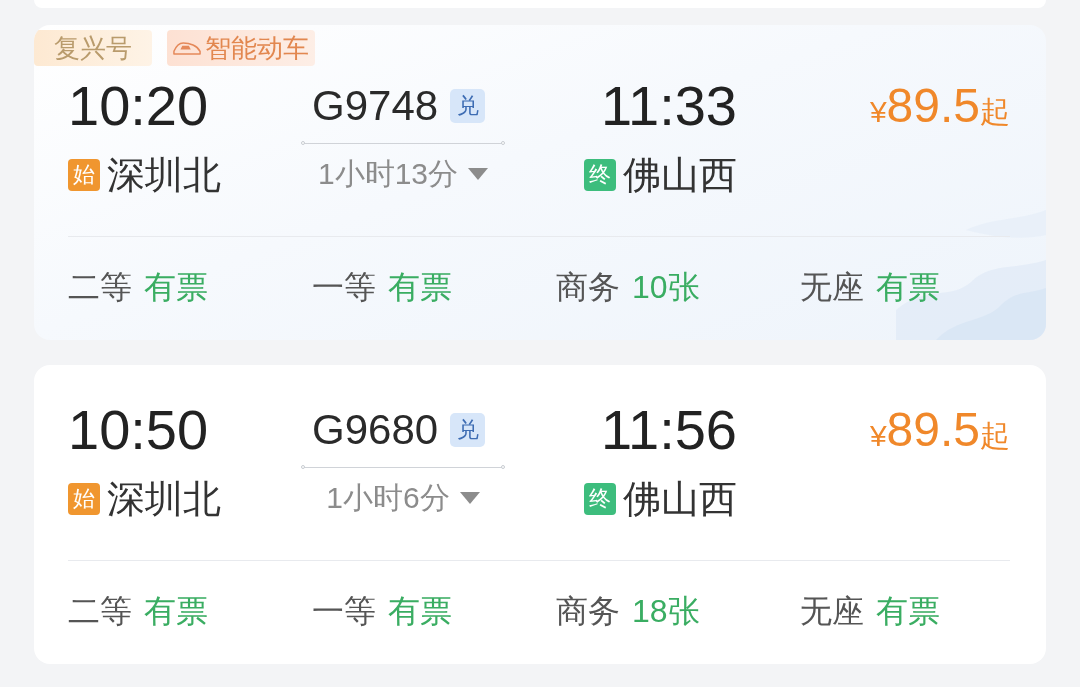 The image size is (1080, 687). I want to click on ticket-availability: 10张, so click(666, 287).